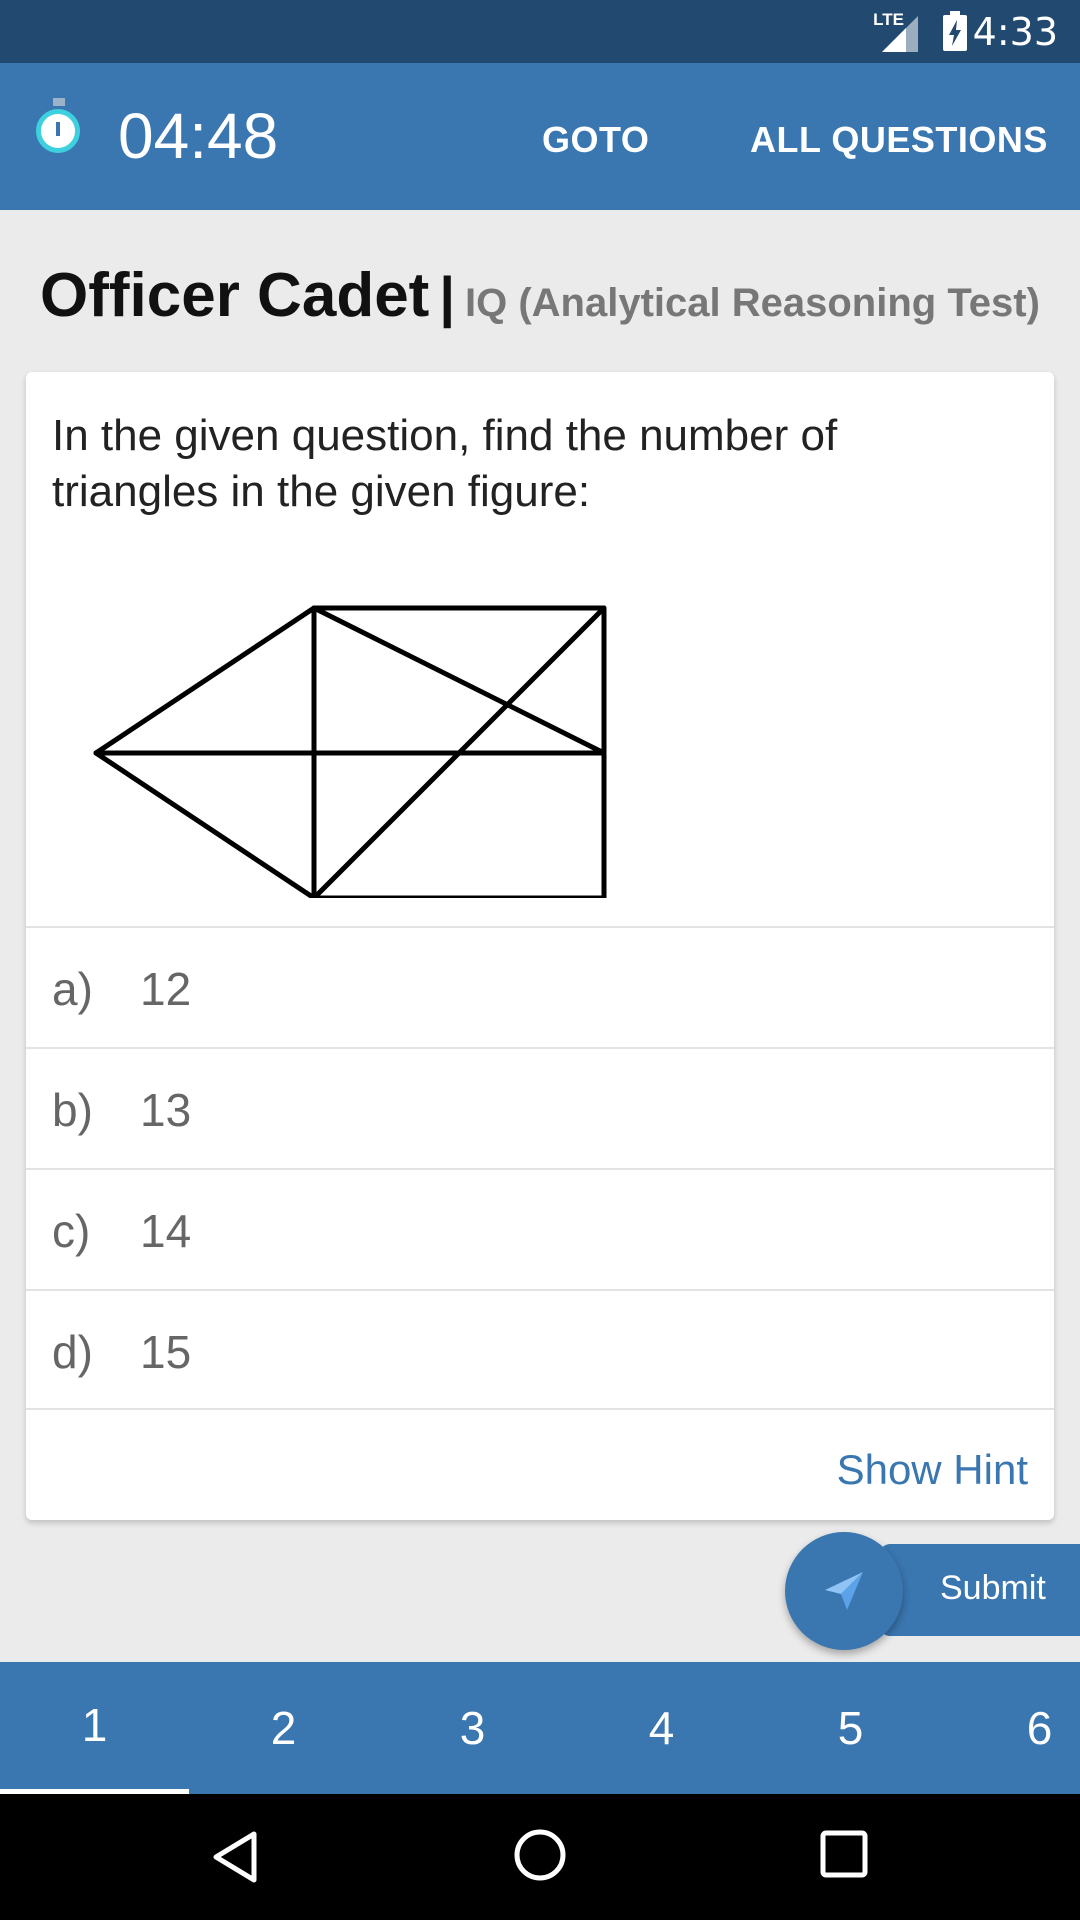 The image size is (1080, 1920). Describe the element at coordinates (540, 1228) in the screenshot. I see `option-c: c) 14` at that location.